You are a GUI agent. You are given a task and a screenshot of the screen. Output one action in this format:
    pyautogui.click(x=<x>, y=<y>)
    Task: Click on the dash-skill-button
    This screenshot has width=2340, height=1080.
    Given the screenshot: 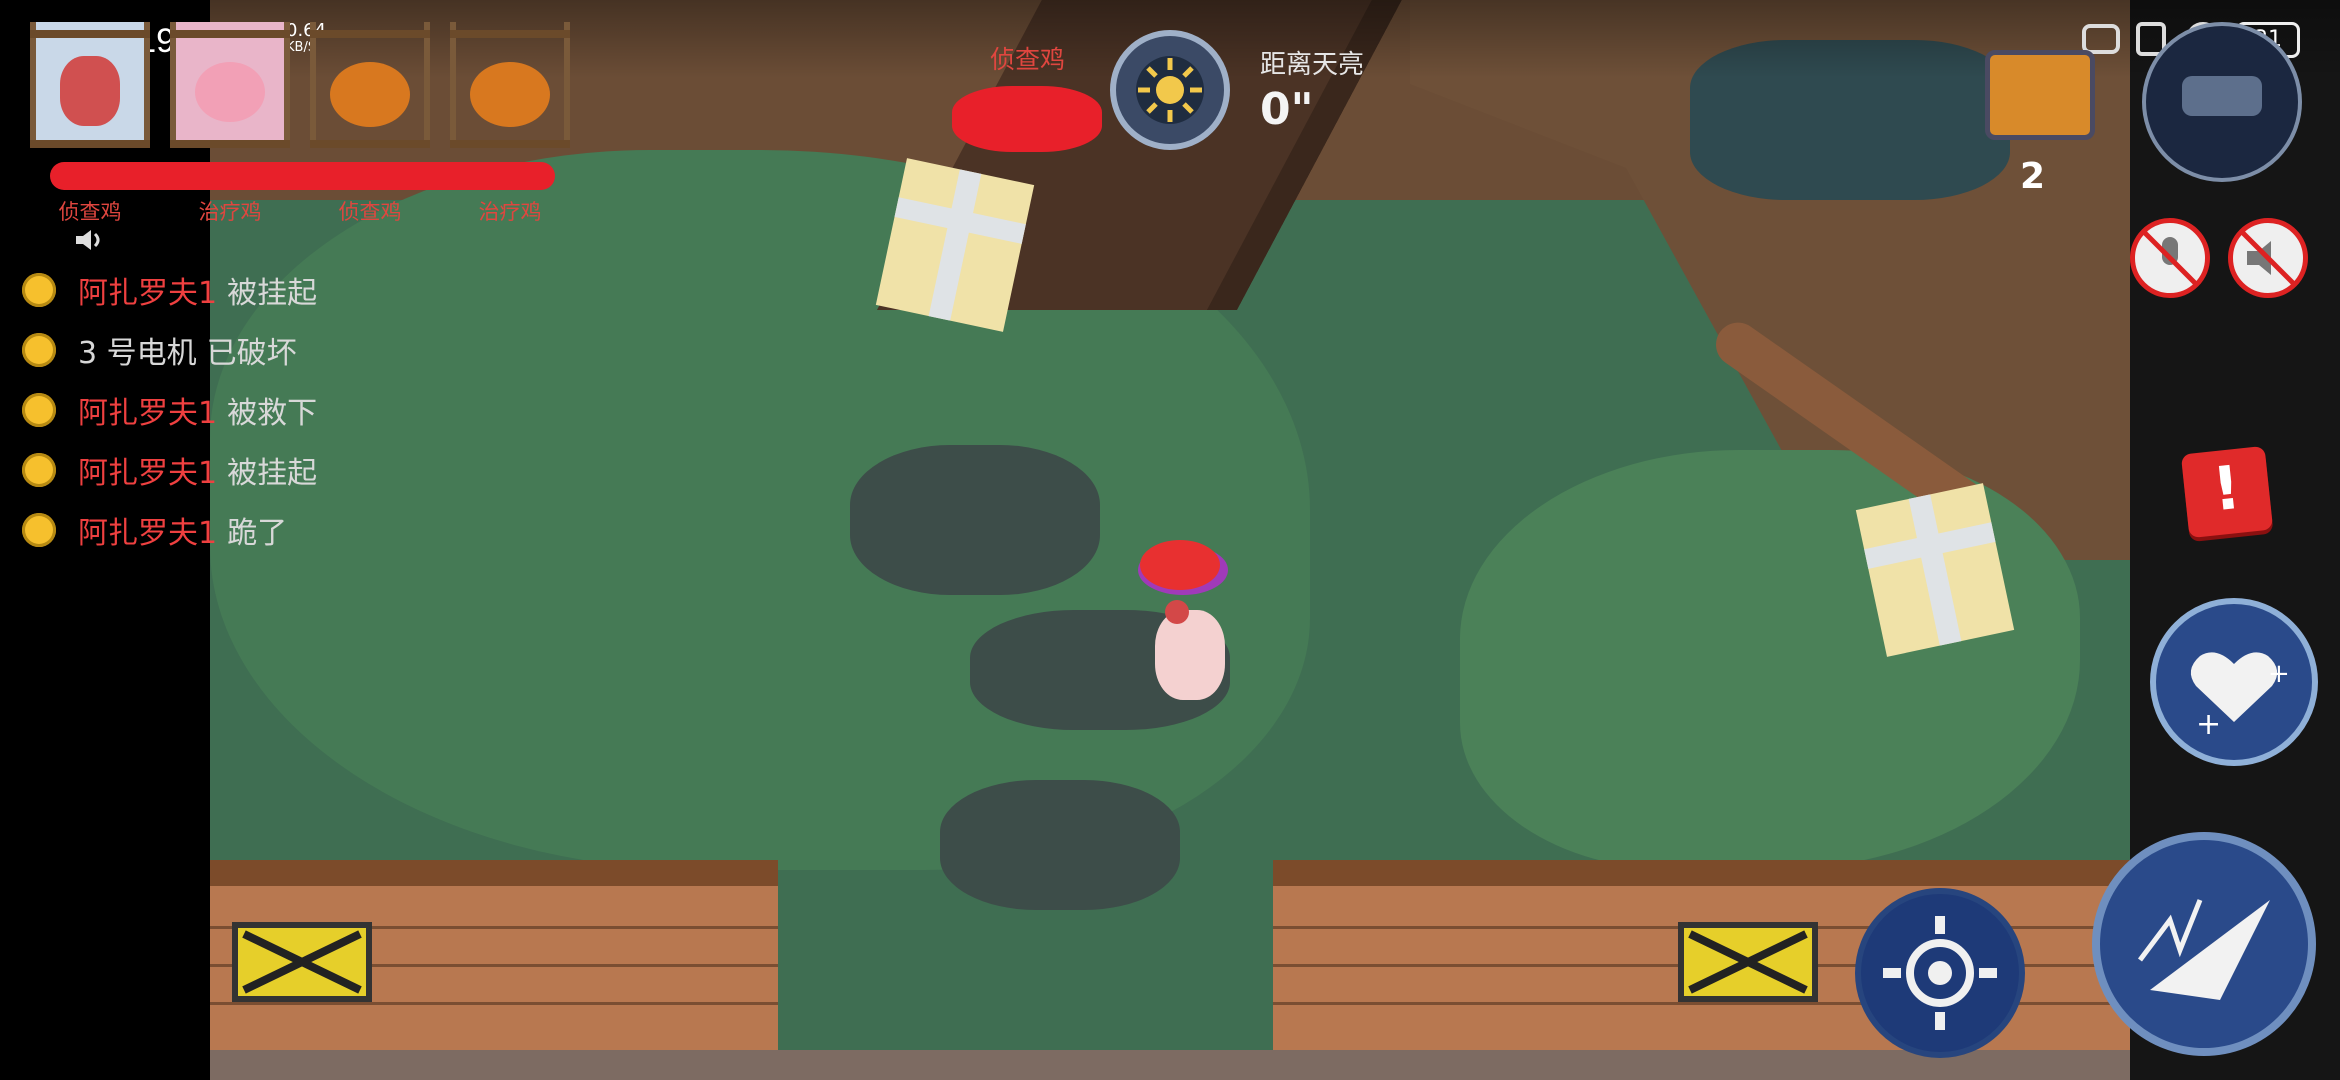 What is the action you would take?
    pyautogui.click(x=2204, y=944)
    